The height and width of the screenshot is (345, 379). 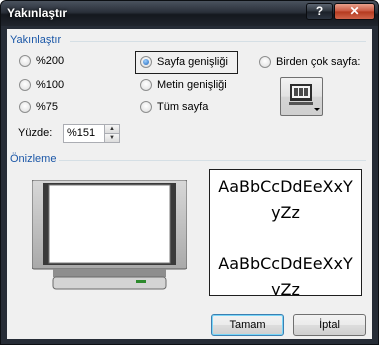 I want to click on spinner-arrows: ▲ ▼, so click(x=111, y=133).